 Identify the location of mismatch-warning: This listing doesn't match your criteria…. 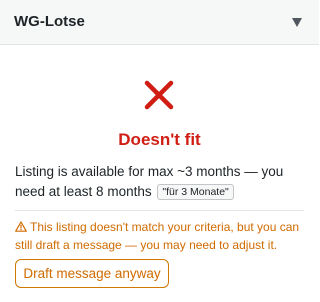
(162, 236).